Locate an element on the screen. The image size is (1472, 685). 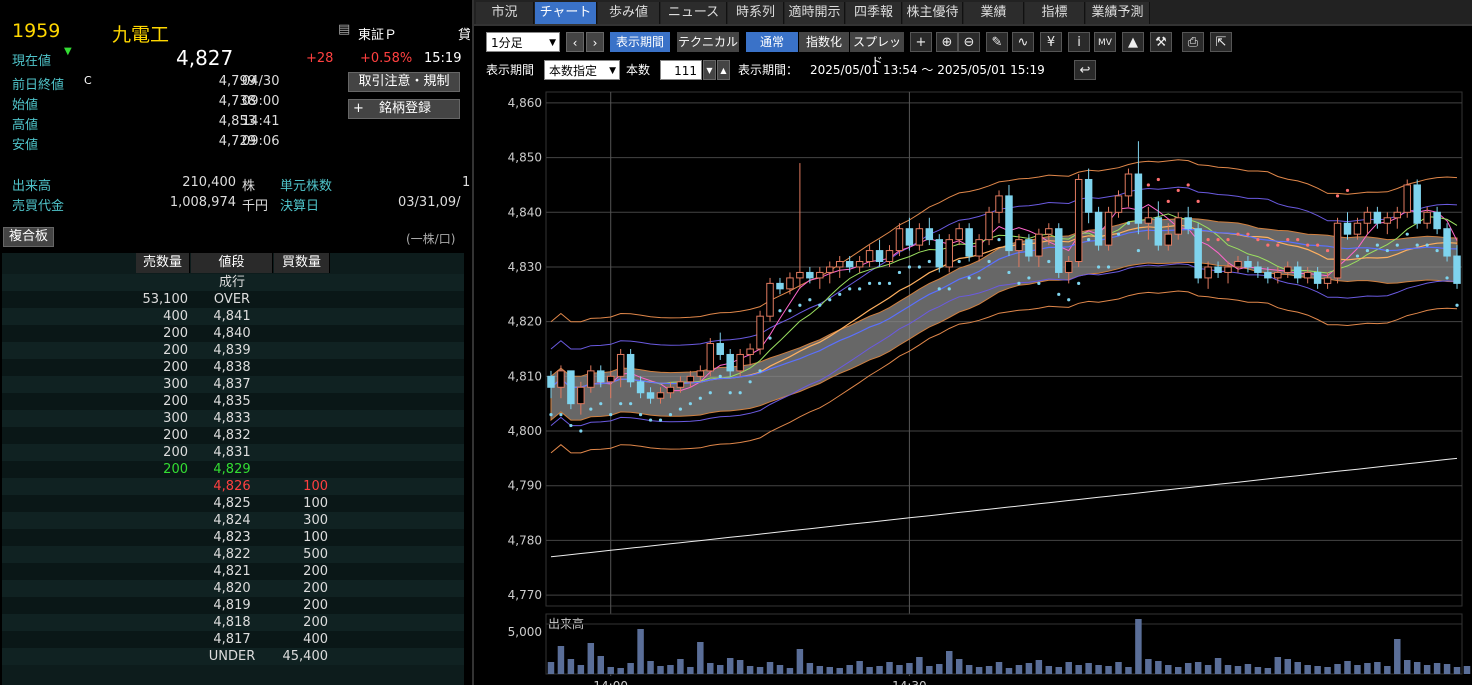
arrow-down-icon: ▼ is located at coordinates (68, 51).